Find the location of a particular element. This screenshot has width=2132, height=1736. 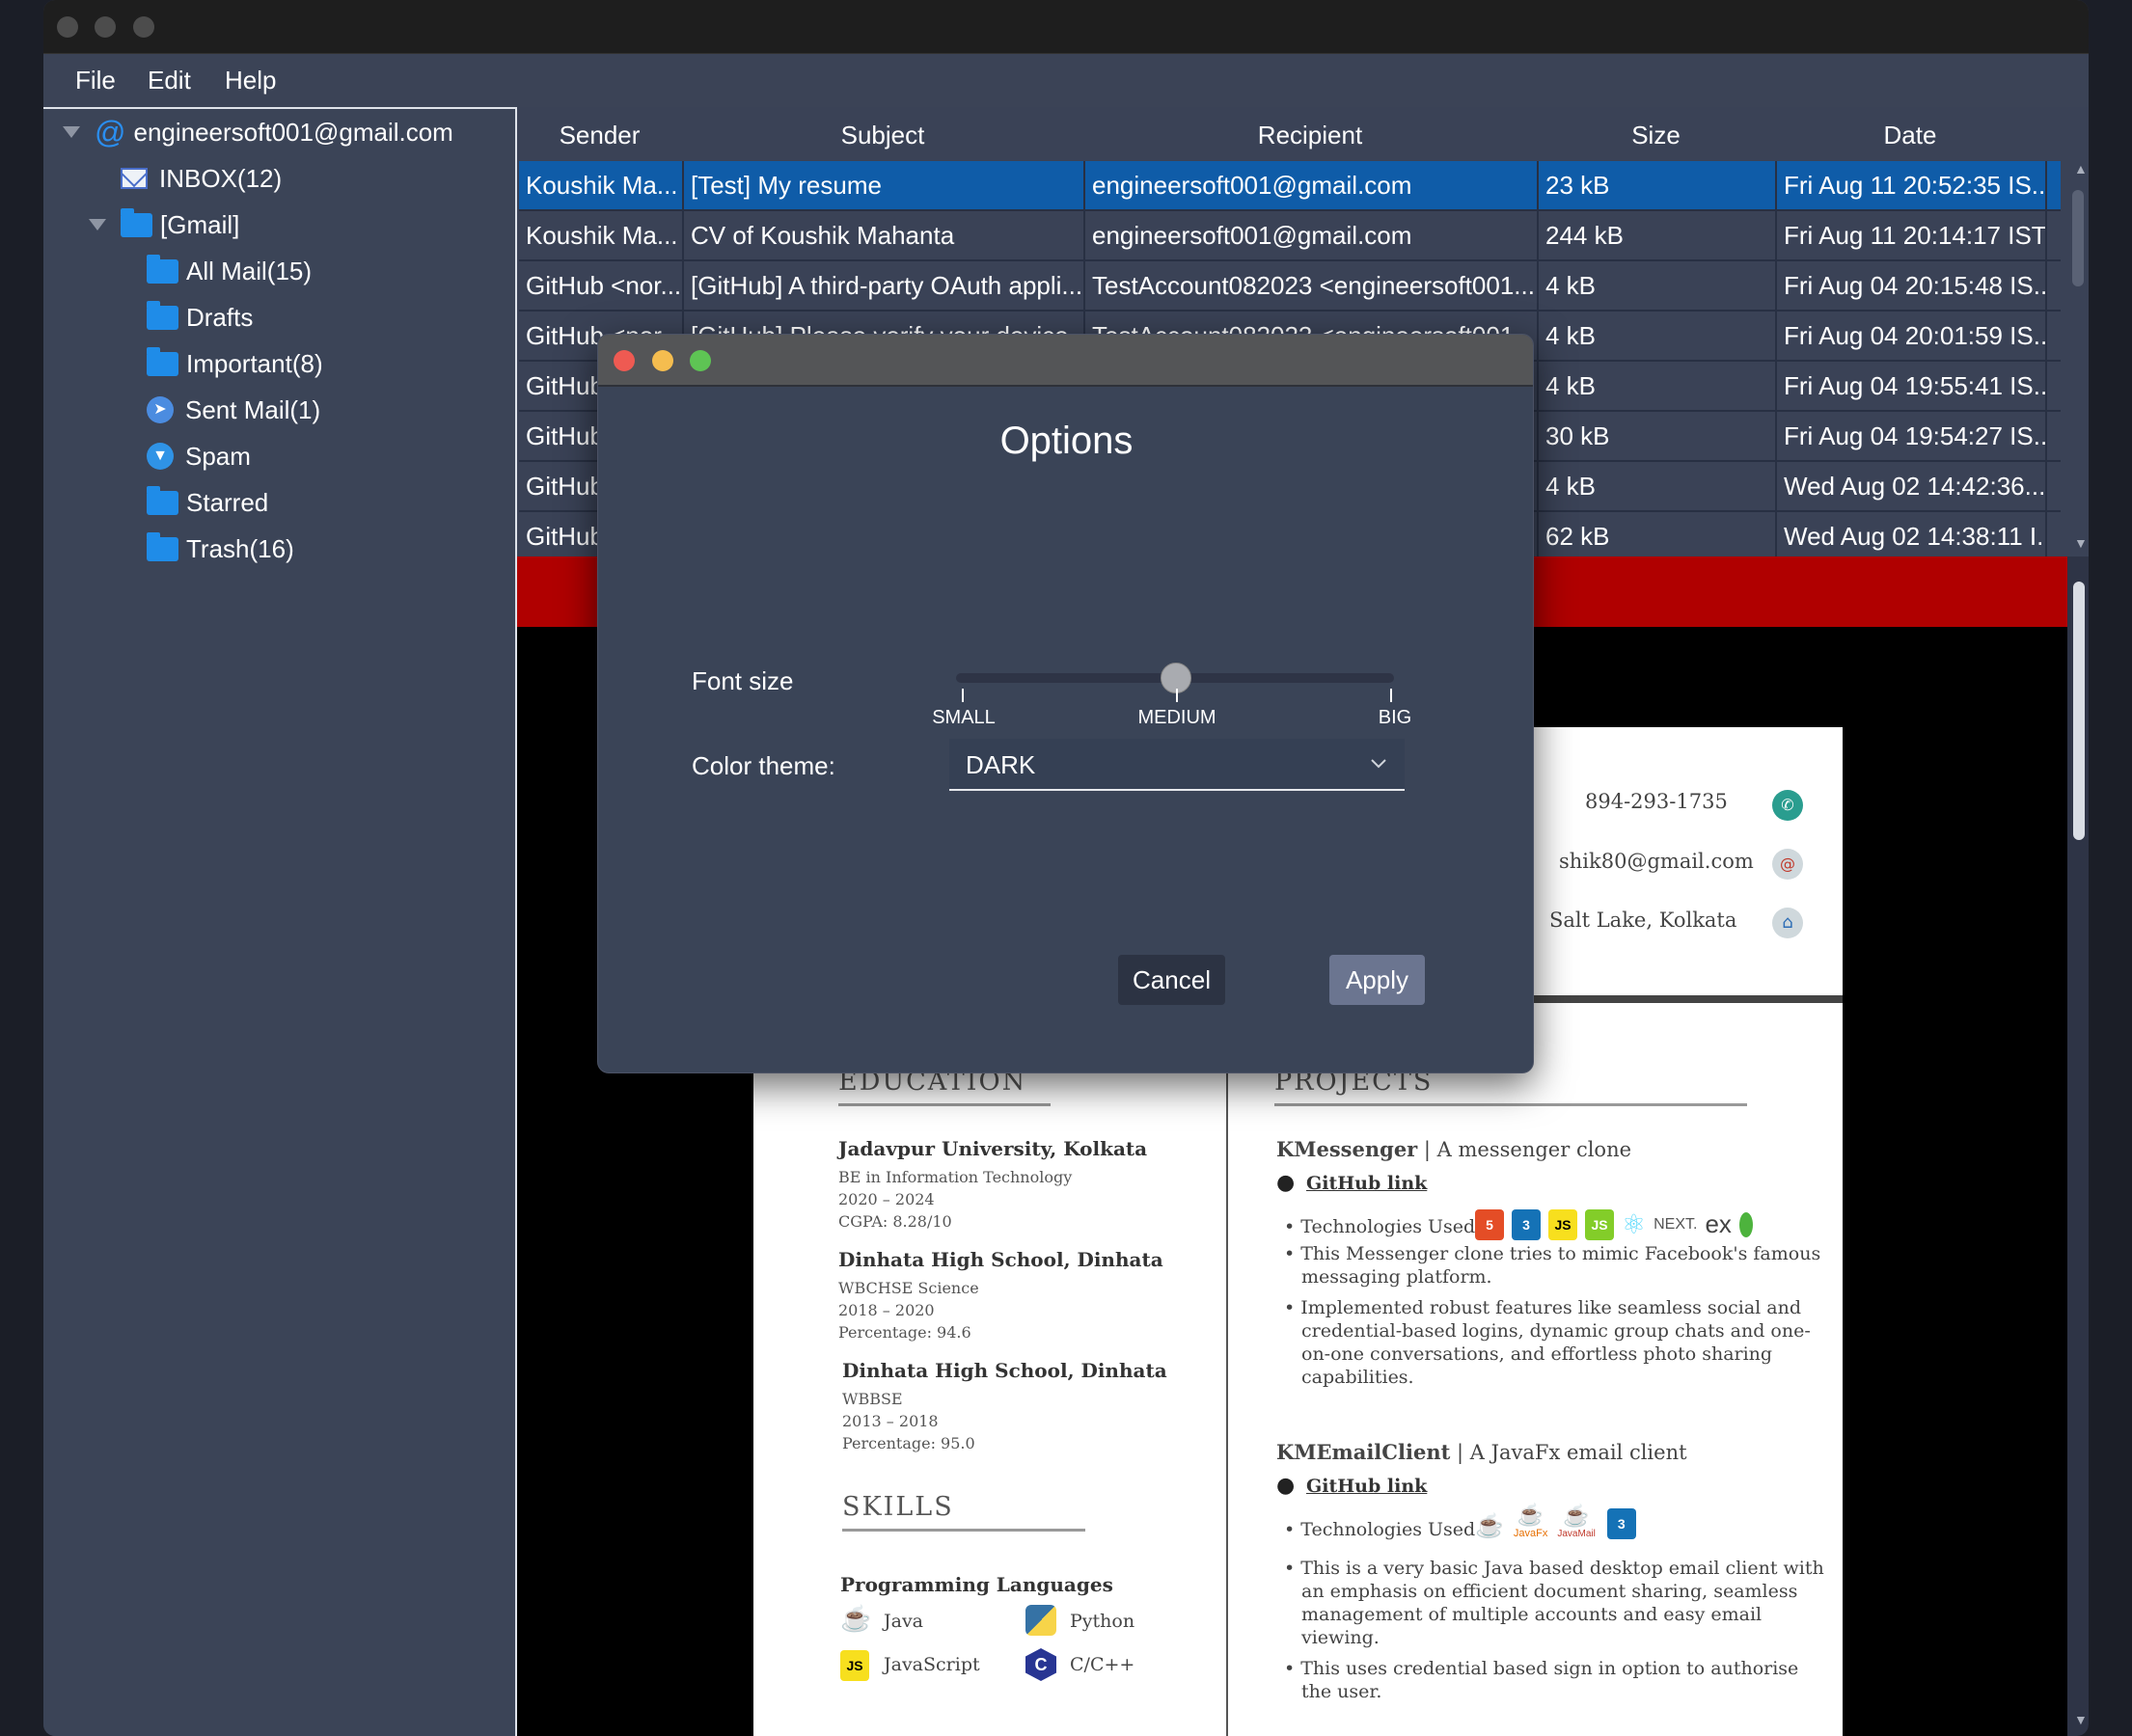

preview-scroll-thumb is located at coordinates (2079, 711).